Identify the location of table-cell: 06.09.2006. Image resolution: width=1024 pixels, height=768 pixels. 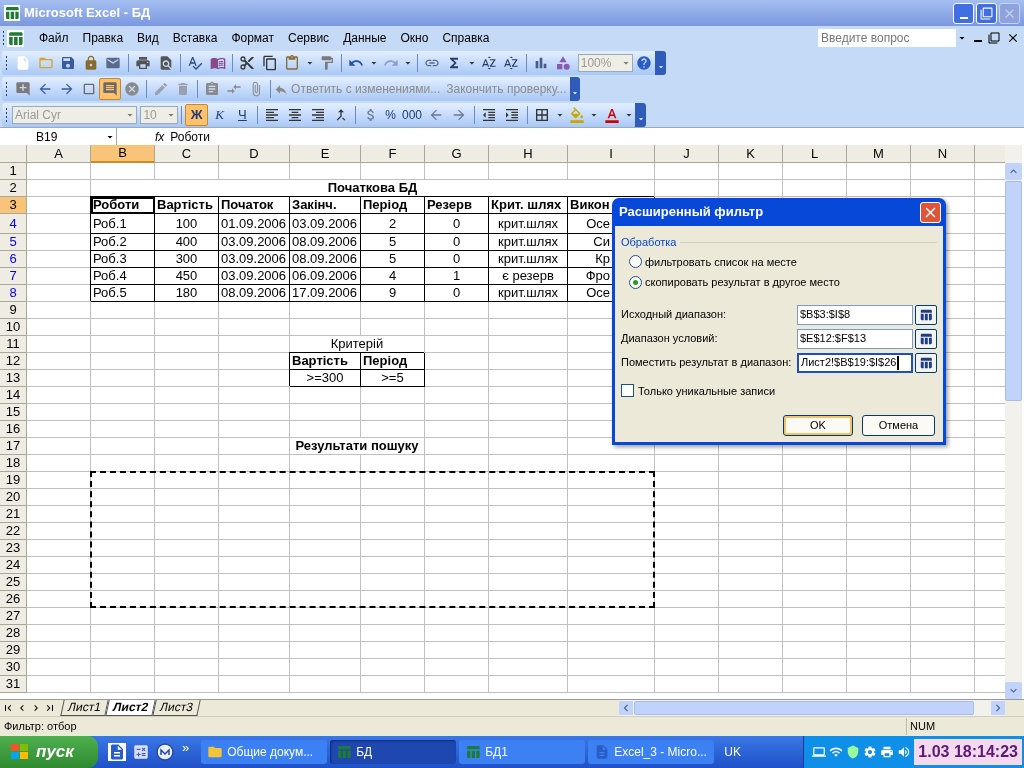
(325, 276).